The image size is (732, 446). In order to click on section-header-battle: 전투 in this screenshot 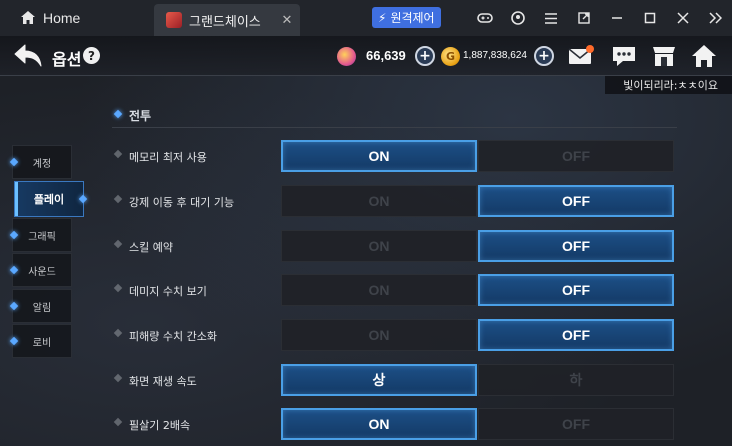, I will do `click(394, 115)`.